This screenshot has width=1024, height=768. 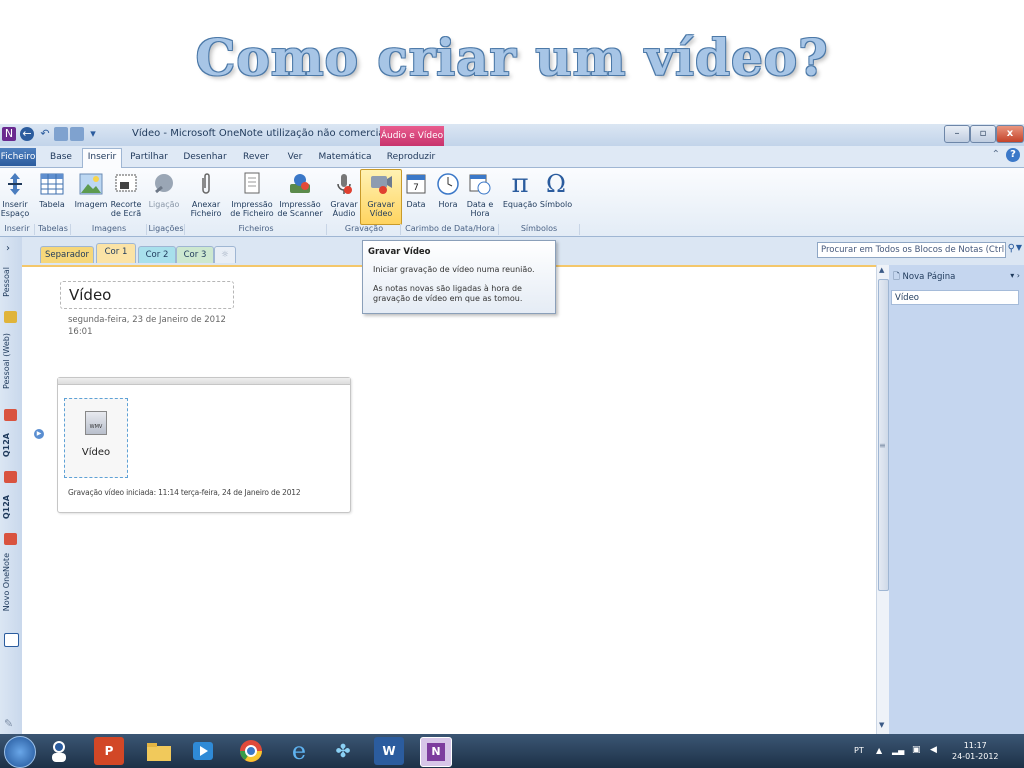 What do you see at coordinates (195, 254) in the screenshot?
I see `section-tab-cor3: Cor 3` at bounding box center [195, 254].